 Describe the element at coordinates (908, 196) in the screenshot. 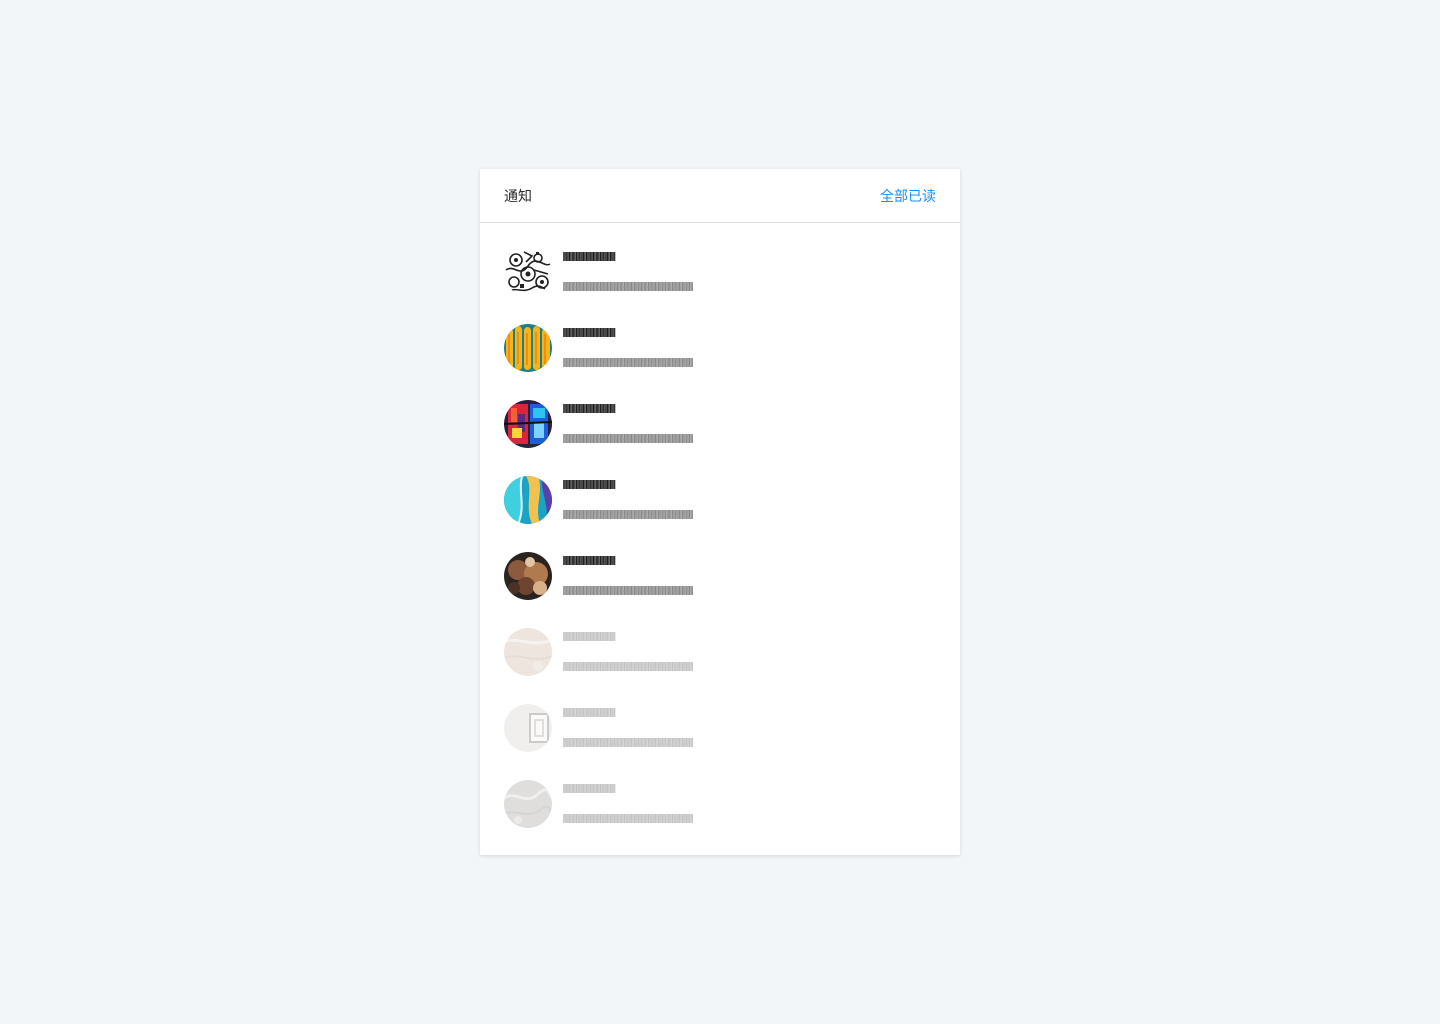

I see `mark-all-read-button: 全部已读` at that location.